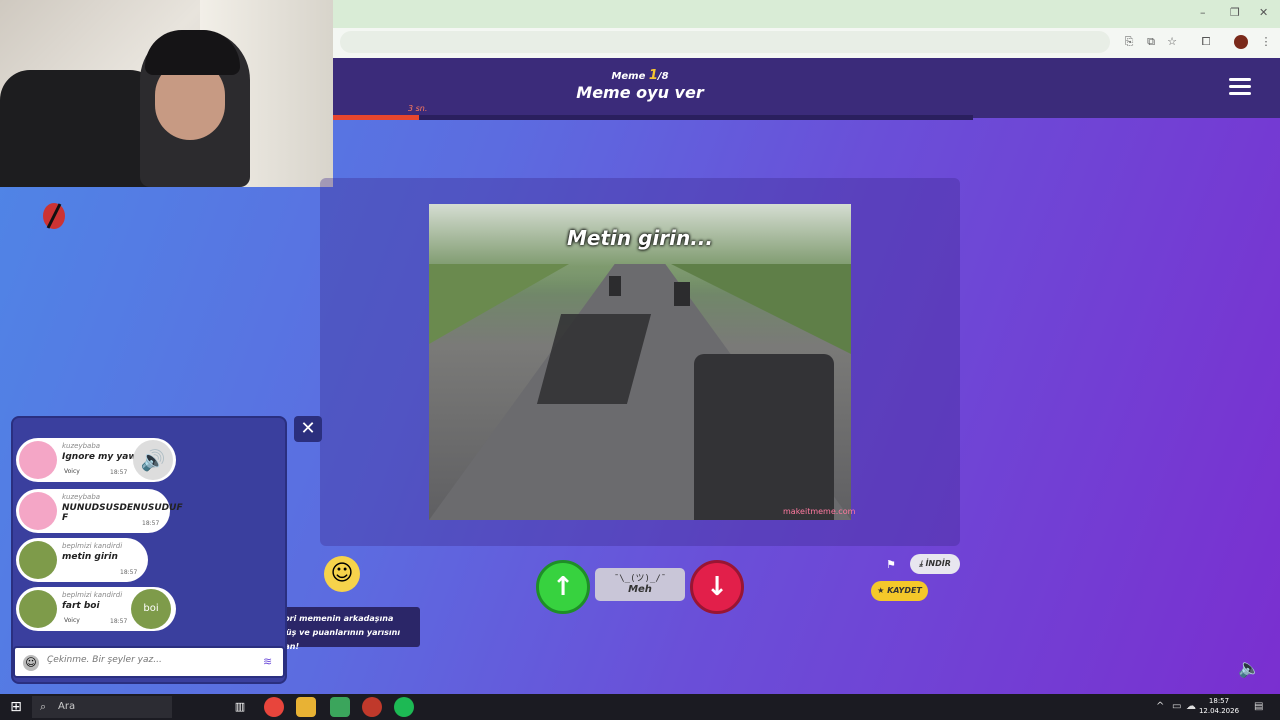  I want to click on tray-chevron-icon: ^, so click(1160, 706).